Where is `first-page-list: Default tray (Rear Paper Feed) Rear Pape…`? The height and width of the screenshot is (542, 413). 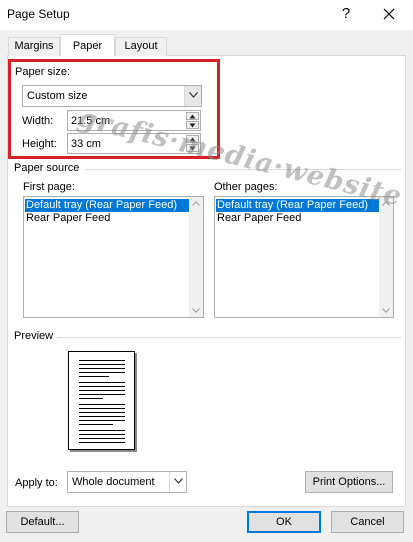 first-page-list: Default tray (Rear Paper Feed) Rear Pape… is located at coordinates (113, 257).